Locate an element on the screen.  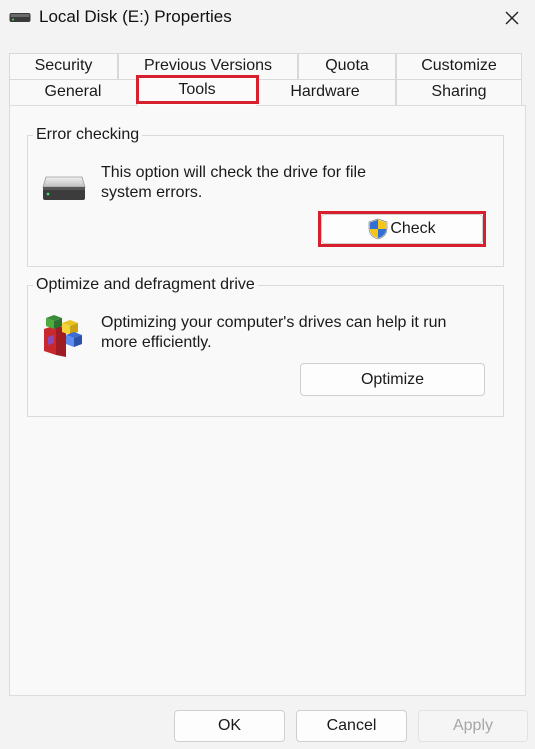
tab-customize: Customize is located at coordinates (459, 66).